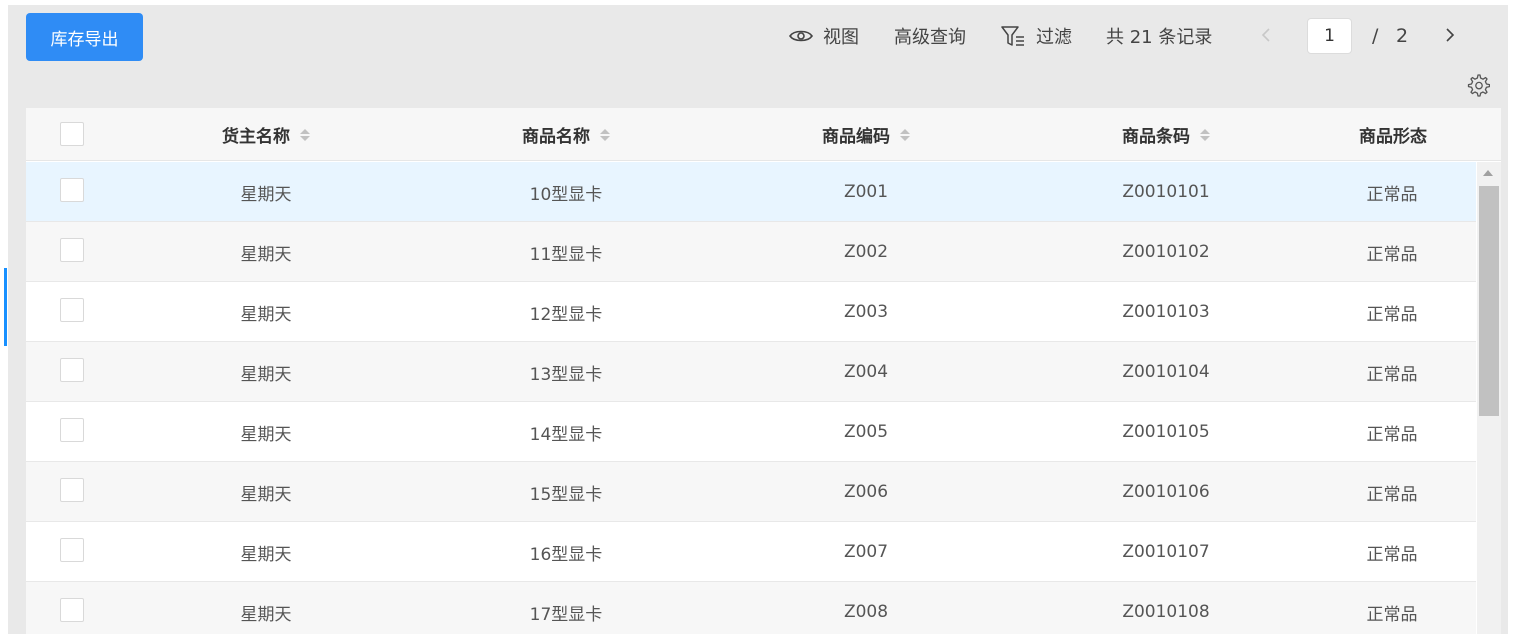  What do you see at coordinates (856, 137) in the screenshot?
I see `column-header-label: 商品编码` at bounding box center [856, 137].